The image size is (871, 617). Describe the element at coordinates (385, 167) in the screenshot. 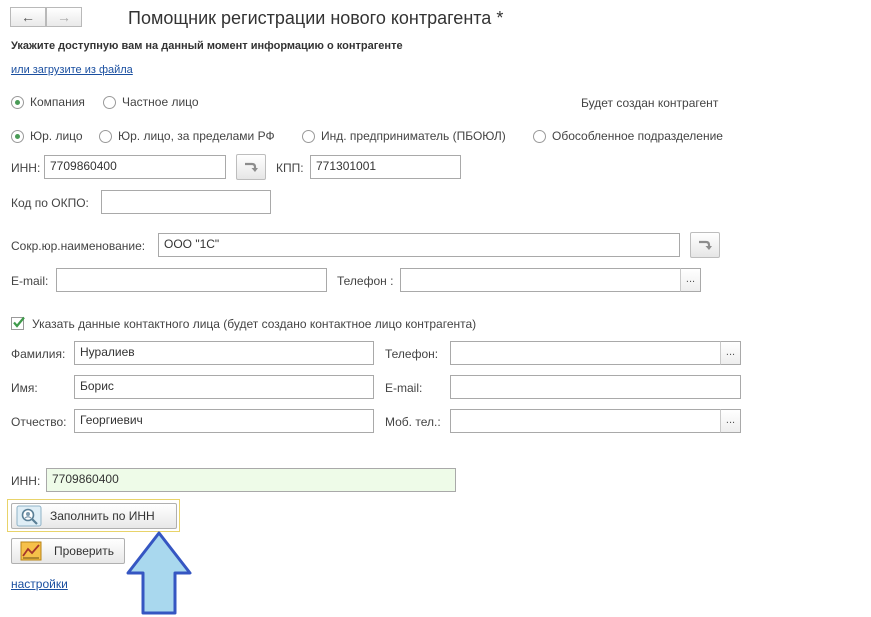

I see `kpp-input: 771301001` at that location.